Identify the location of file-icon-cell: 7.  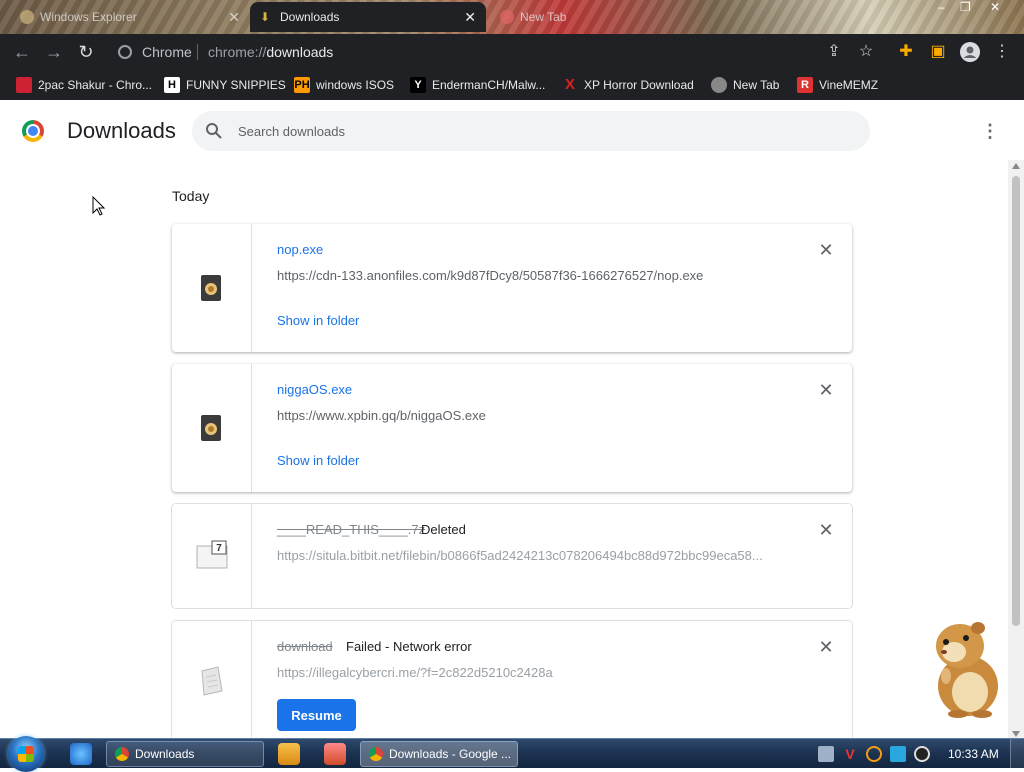
(212, 556).